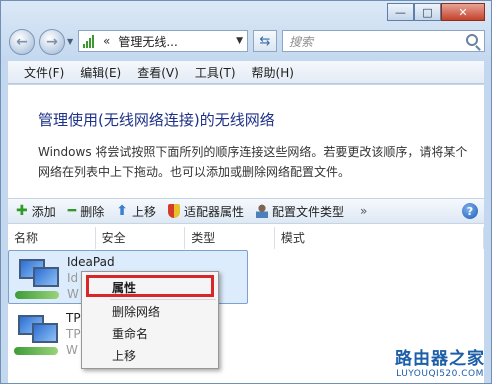 The height and width of the screenshot is (384, 492). I want to click on user-icon, so click(261, 211).